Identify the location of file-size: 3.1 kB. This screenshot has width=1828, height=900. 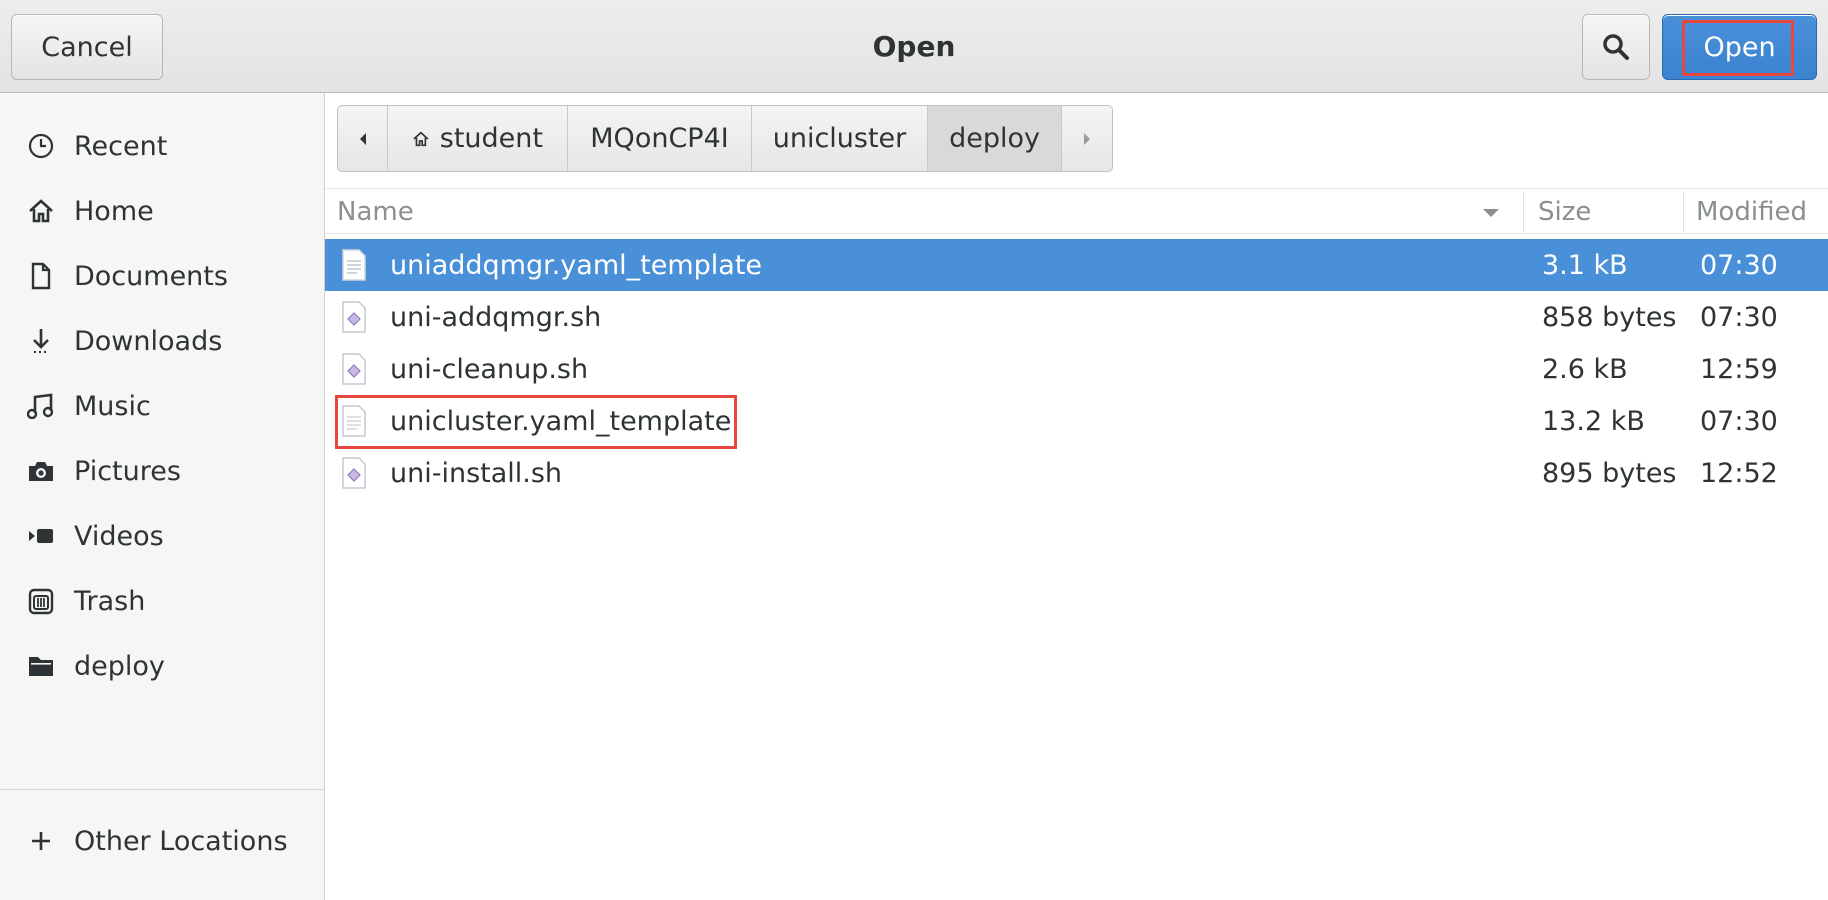
(1585, 265).